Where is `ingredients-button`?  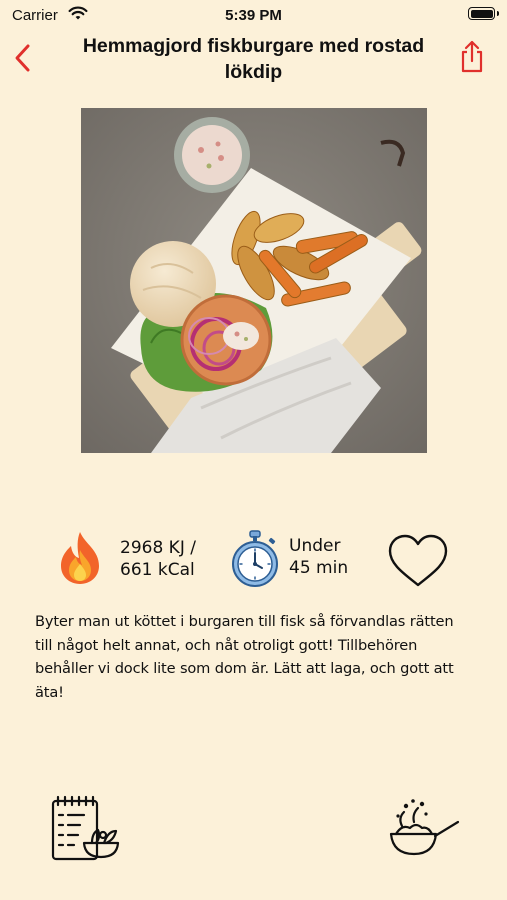
ingredients-button is located at coordinates (85, 828).